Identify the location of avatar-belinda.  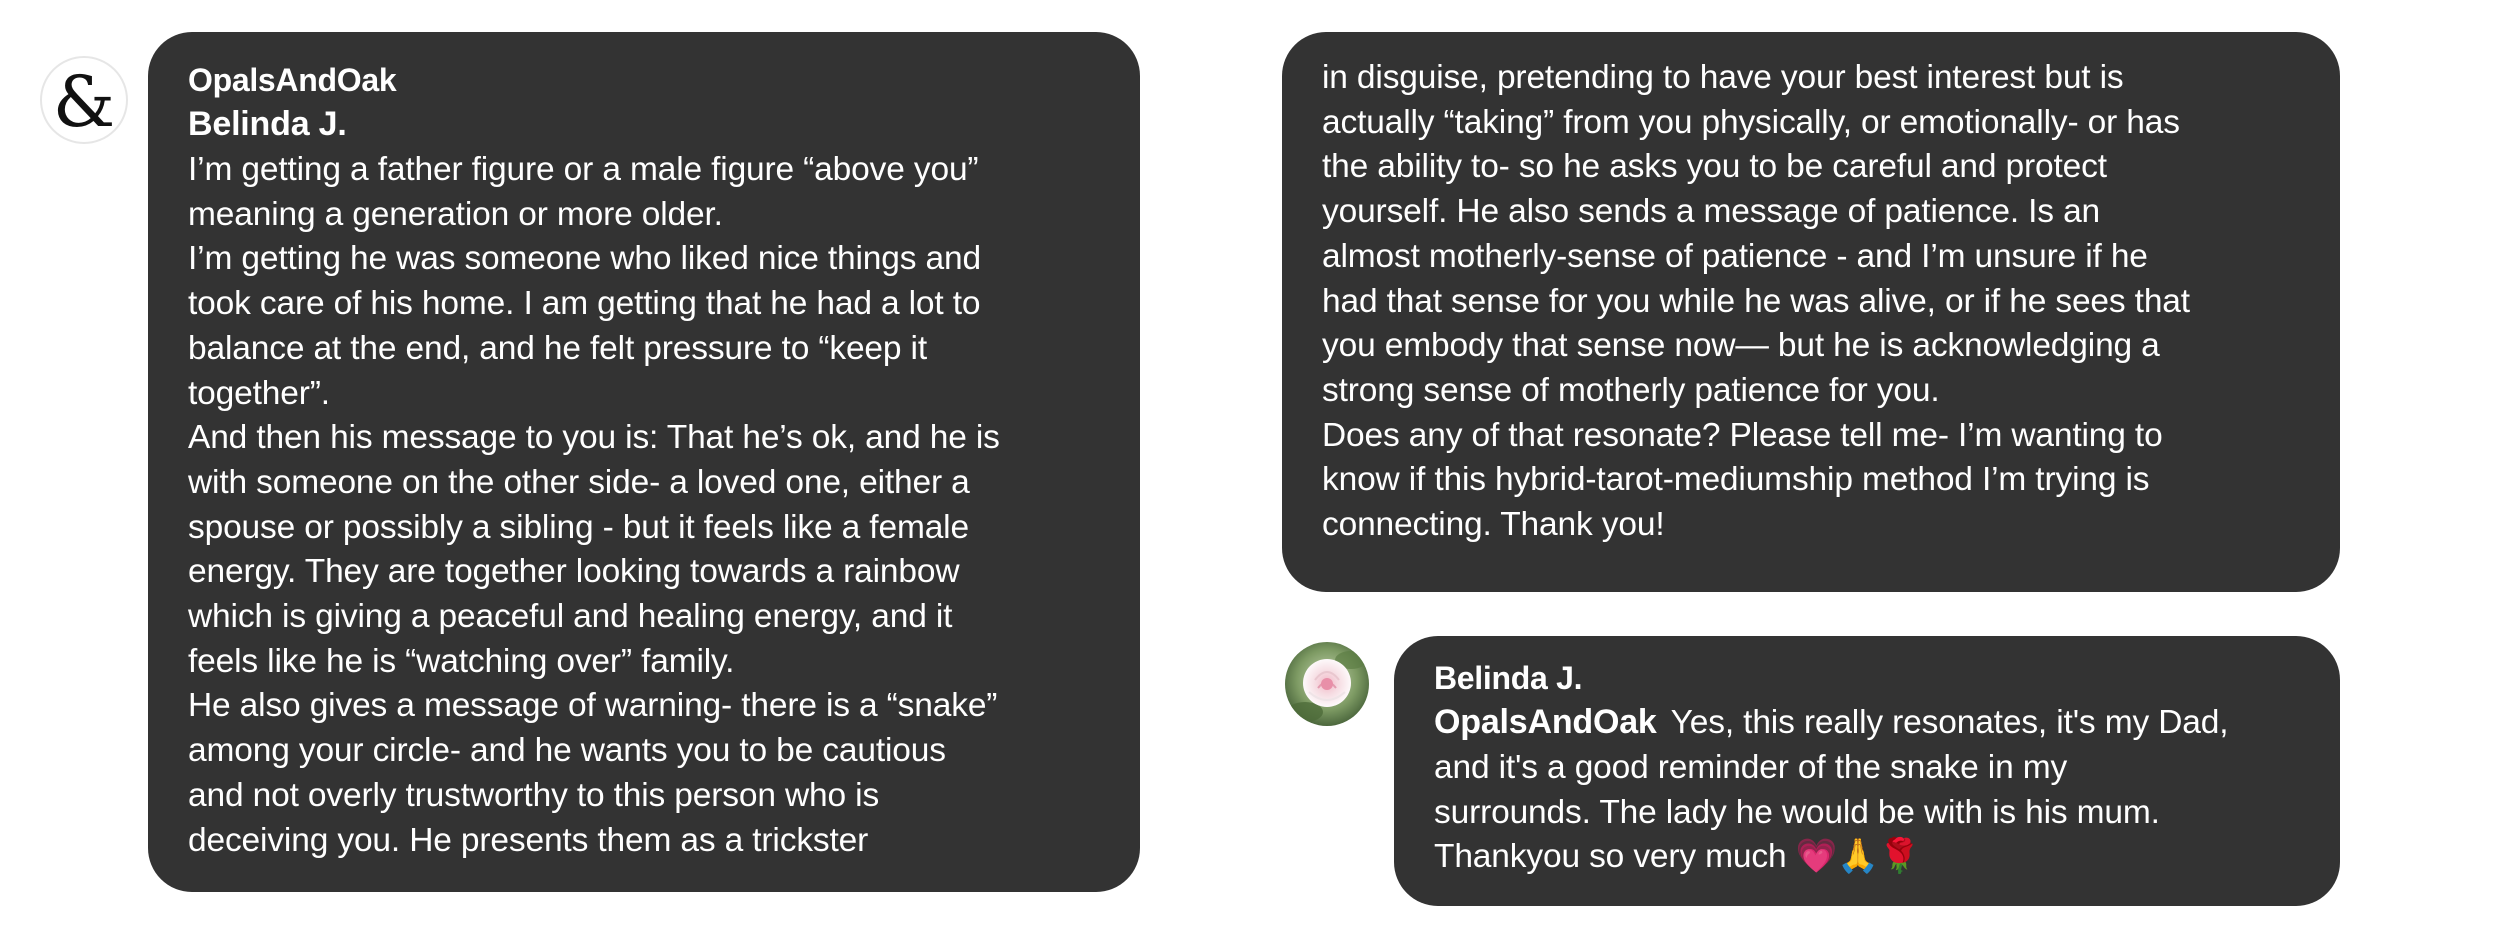
(1327, 684).